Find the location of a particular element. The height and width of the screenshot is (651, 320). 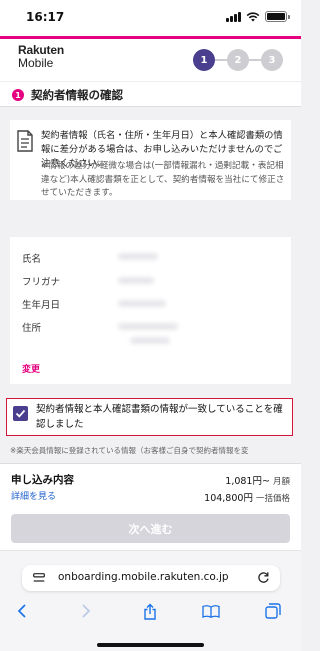

confirm-checkbox is located at coordinates (20, 413).